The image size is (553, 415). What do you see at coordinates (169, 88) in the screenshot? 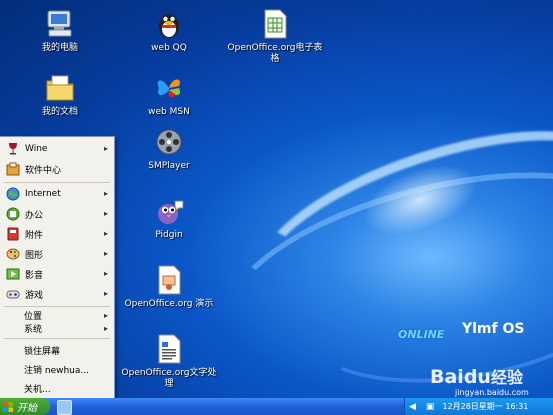
I see `msn-butterfly-icon` at bounding box center [169, 88].